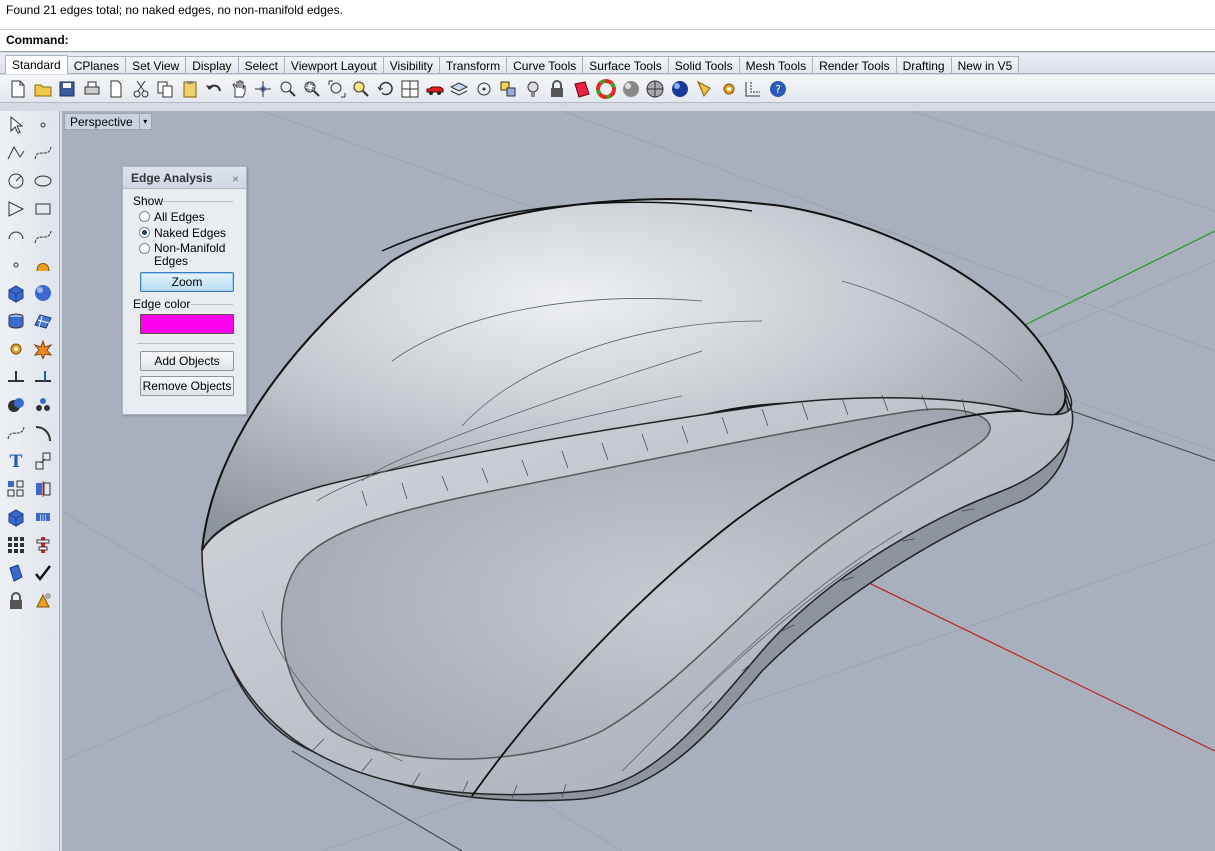  I want to click on lock-icon, so click(557, 89).